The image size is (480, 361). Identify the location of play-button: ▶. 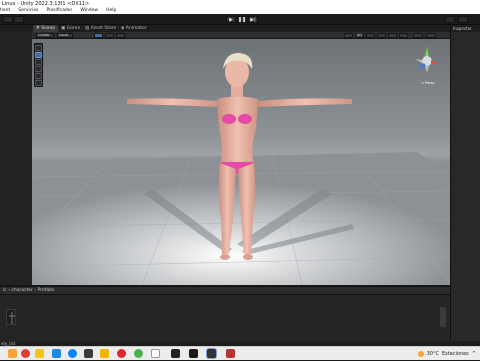
(231, 19).